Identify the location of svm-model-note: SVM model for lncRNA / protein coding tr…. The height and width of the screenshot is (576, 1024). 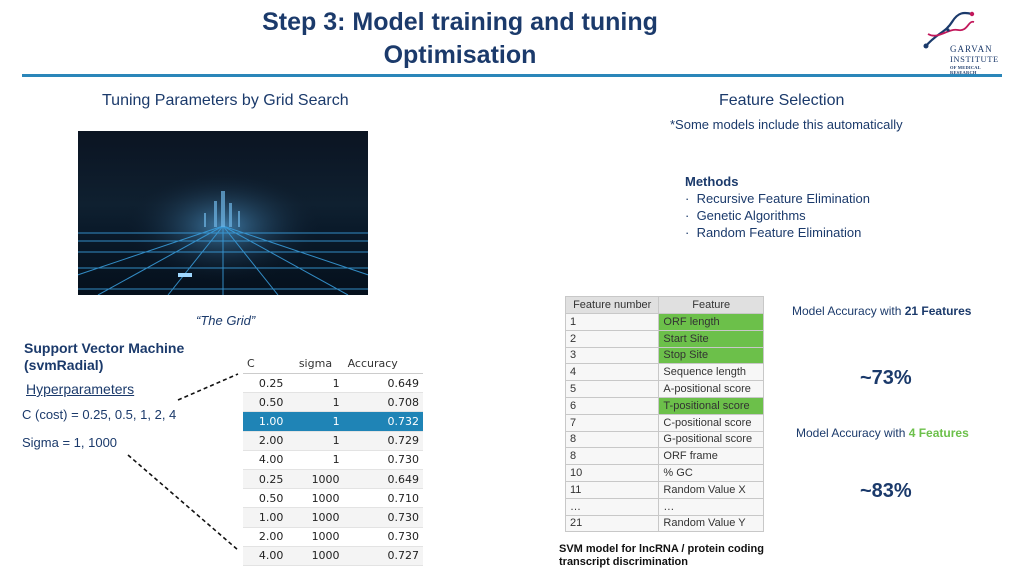
(661, 556).